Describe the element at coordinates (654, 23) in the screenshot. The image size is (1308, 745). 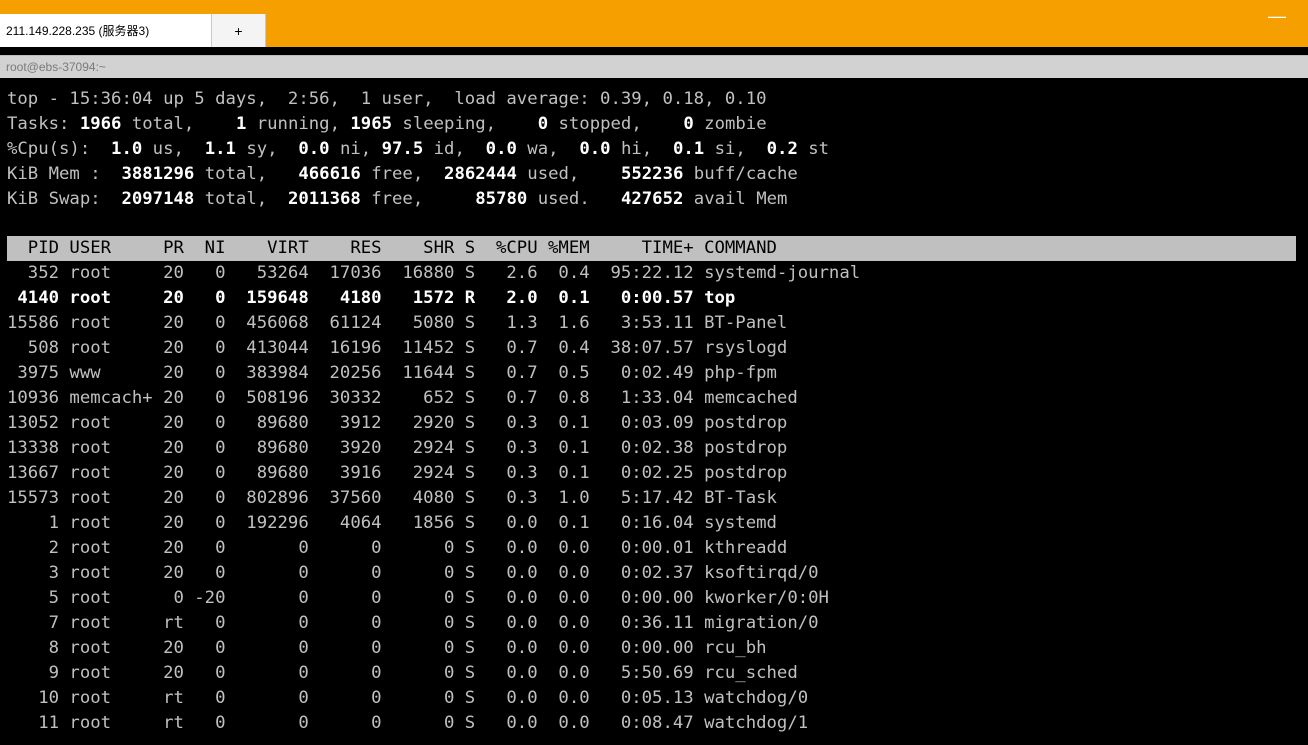
I see `window-titlebar: 211.149.228.235 (服务器3) + —` at that location.